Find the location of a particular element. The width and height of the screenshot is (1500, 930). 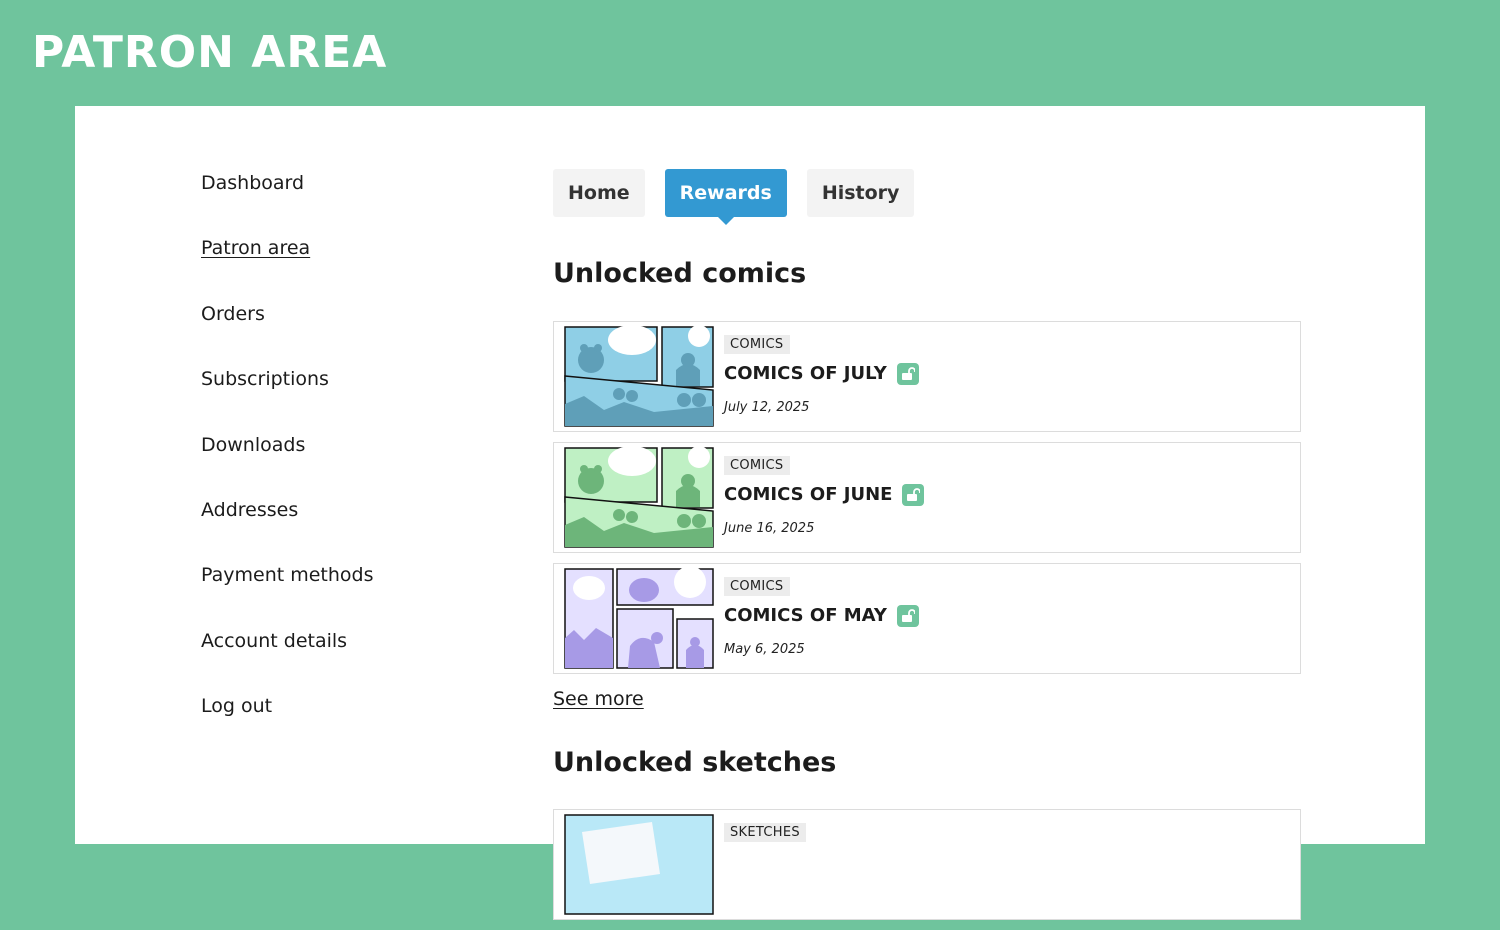

comic-date: June 16, 2025 is located at coordinates (769, 528).